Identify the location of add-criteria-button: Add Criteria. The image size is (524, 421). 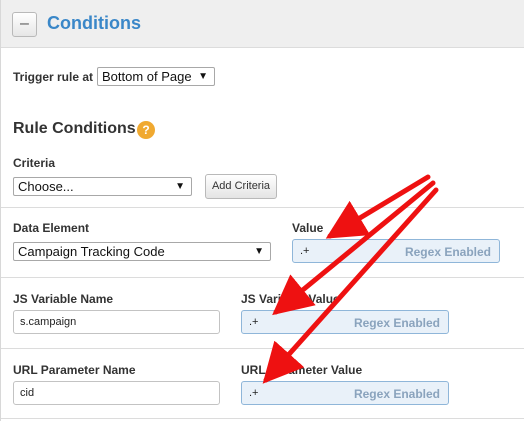
(241, 186).